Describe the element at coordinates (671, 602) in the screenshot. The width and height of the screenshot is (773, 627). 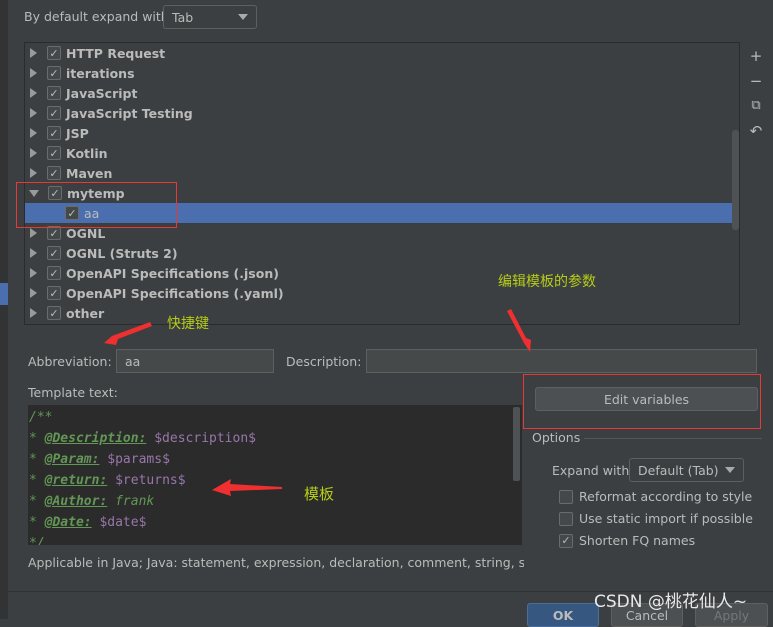
I see `watermark: CSDN @桃花仙人~` at that location.